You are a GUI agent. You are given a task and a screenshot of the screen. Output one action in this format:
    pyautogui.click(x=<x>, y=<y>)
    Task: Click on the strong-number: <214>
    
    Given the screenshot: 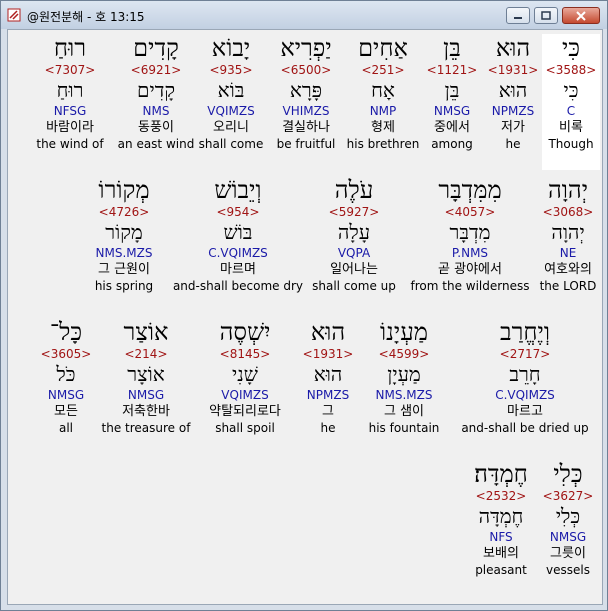 What is the action you would take?
    pyautogui.click(x=146, y=354)
    